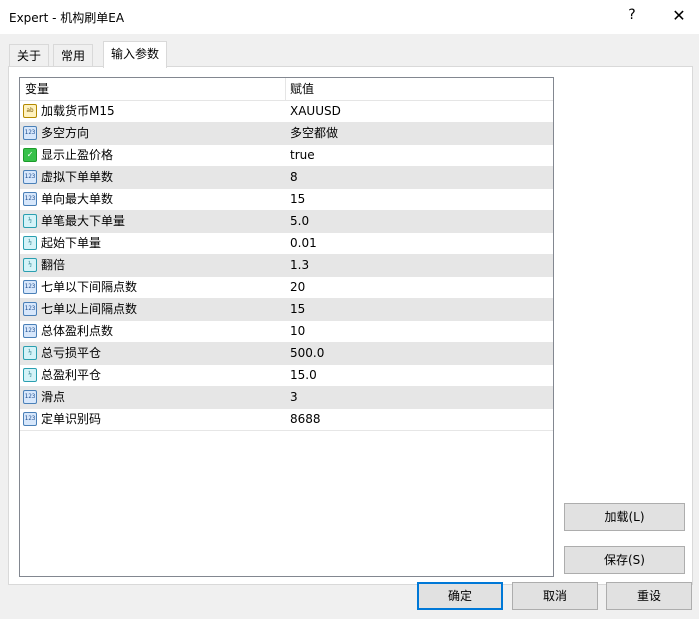  What do you see at coordinates (286, 200) in the screenshot?
I see `table-row: 123 单向最大单数 15` at bounding box center [286, 200].